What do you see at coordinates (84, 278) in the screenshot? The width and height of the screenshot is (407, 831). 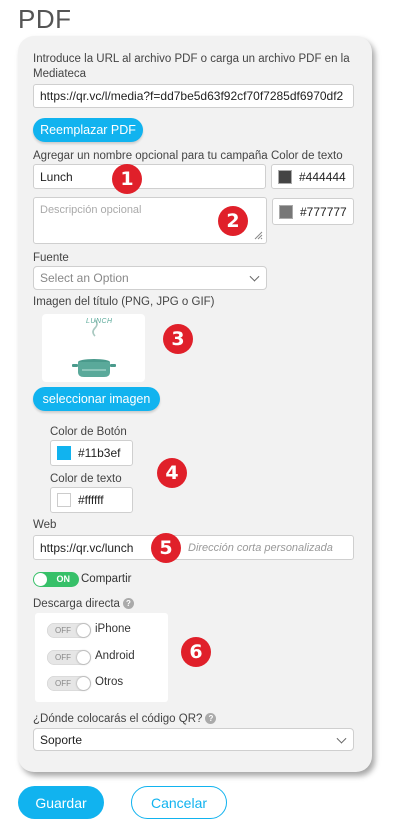 I see `font-select-placeholder: Select an Option` at bounding box center [84, 278].